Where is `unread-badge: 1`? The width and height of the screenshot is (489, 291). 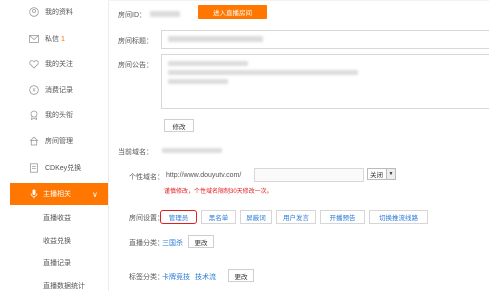 unread-badge: 1 is located at coordinates (63, 39).